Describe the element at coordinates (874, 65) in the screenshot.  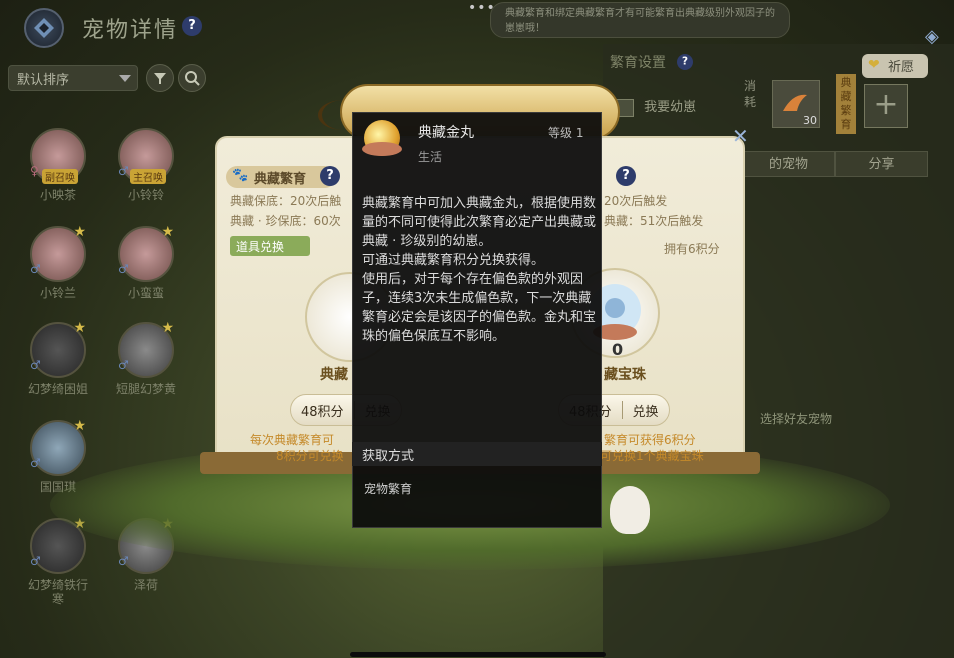
I see `heart-icon: ❤` at that location.